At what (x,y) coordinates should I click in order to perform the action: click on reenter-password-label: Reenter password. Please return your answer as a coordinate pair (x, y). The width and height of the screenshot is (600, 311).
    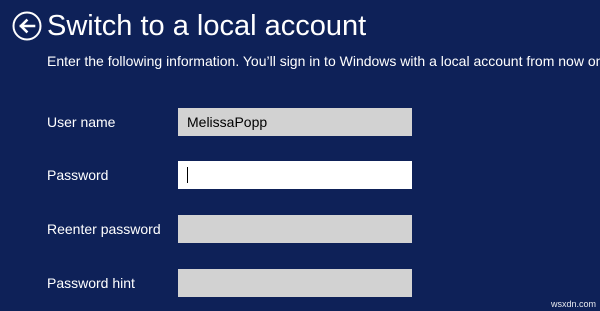
    Looking at the image, I should click on (104, 229).